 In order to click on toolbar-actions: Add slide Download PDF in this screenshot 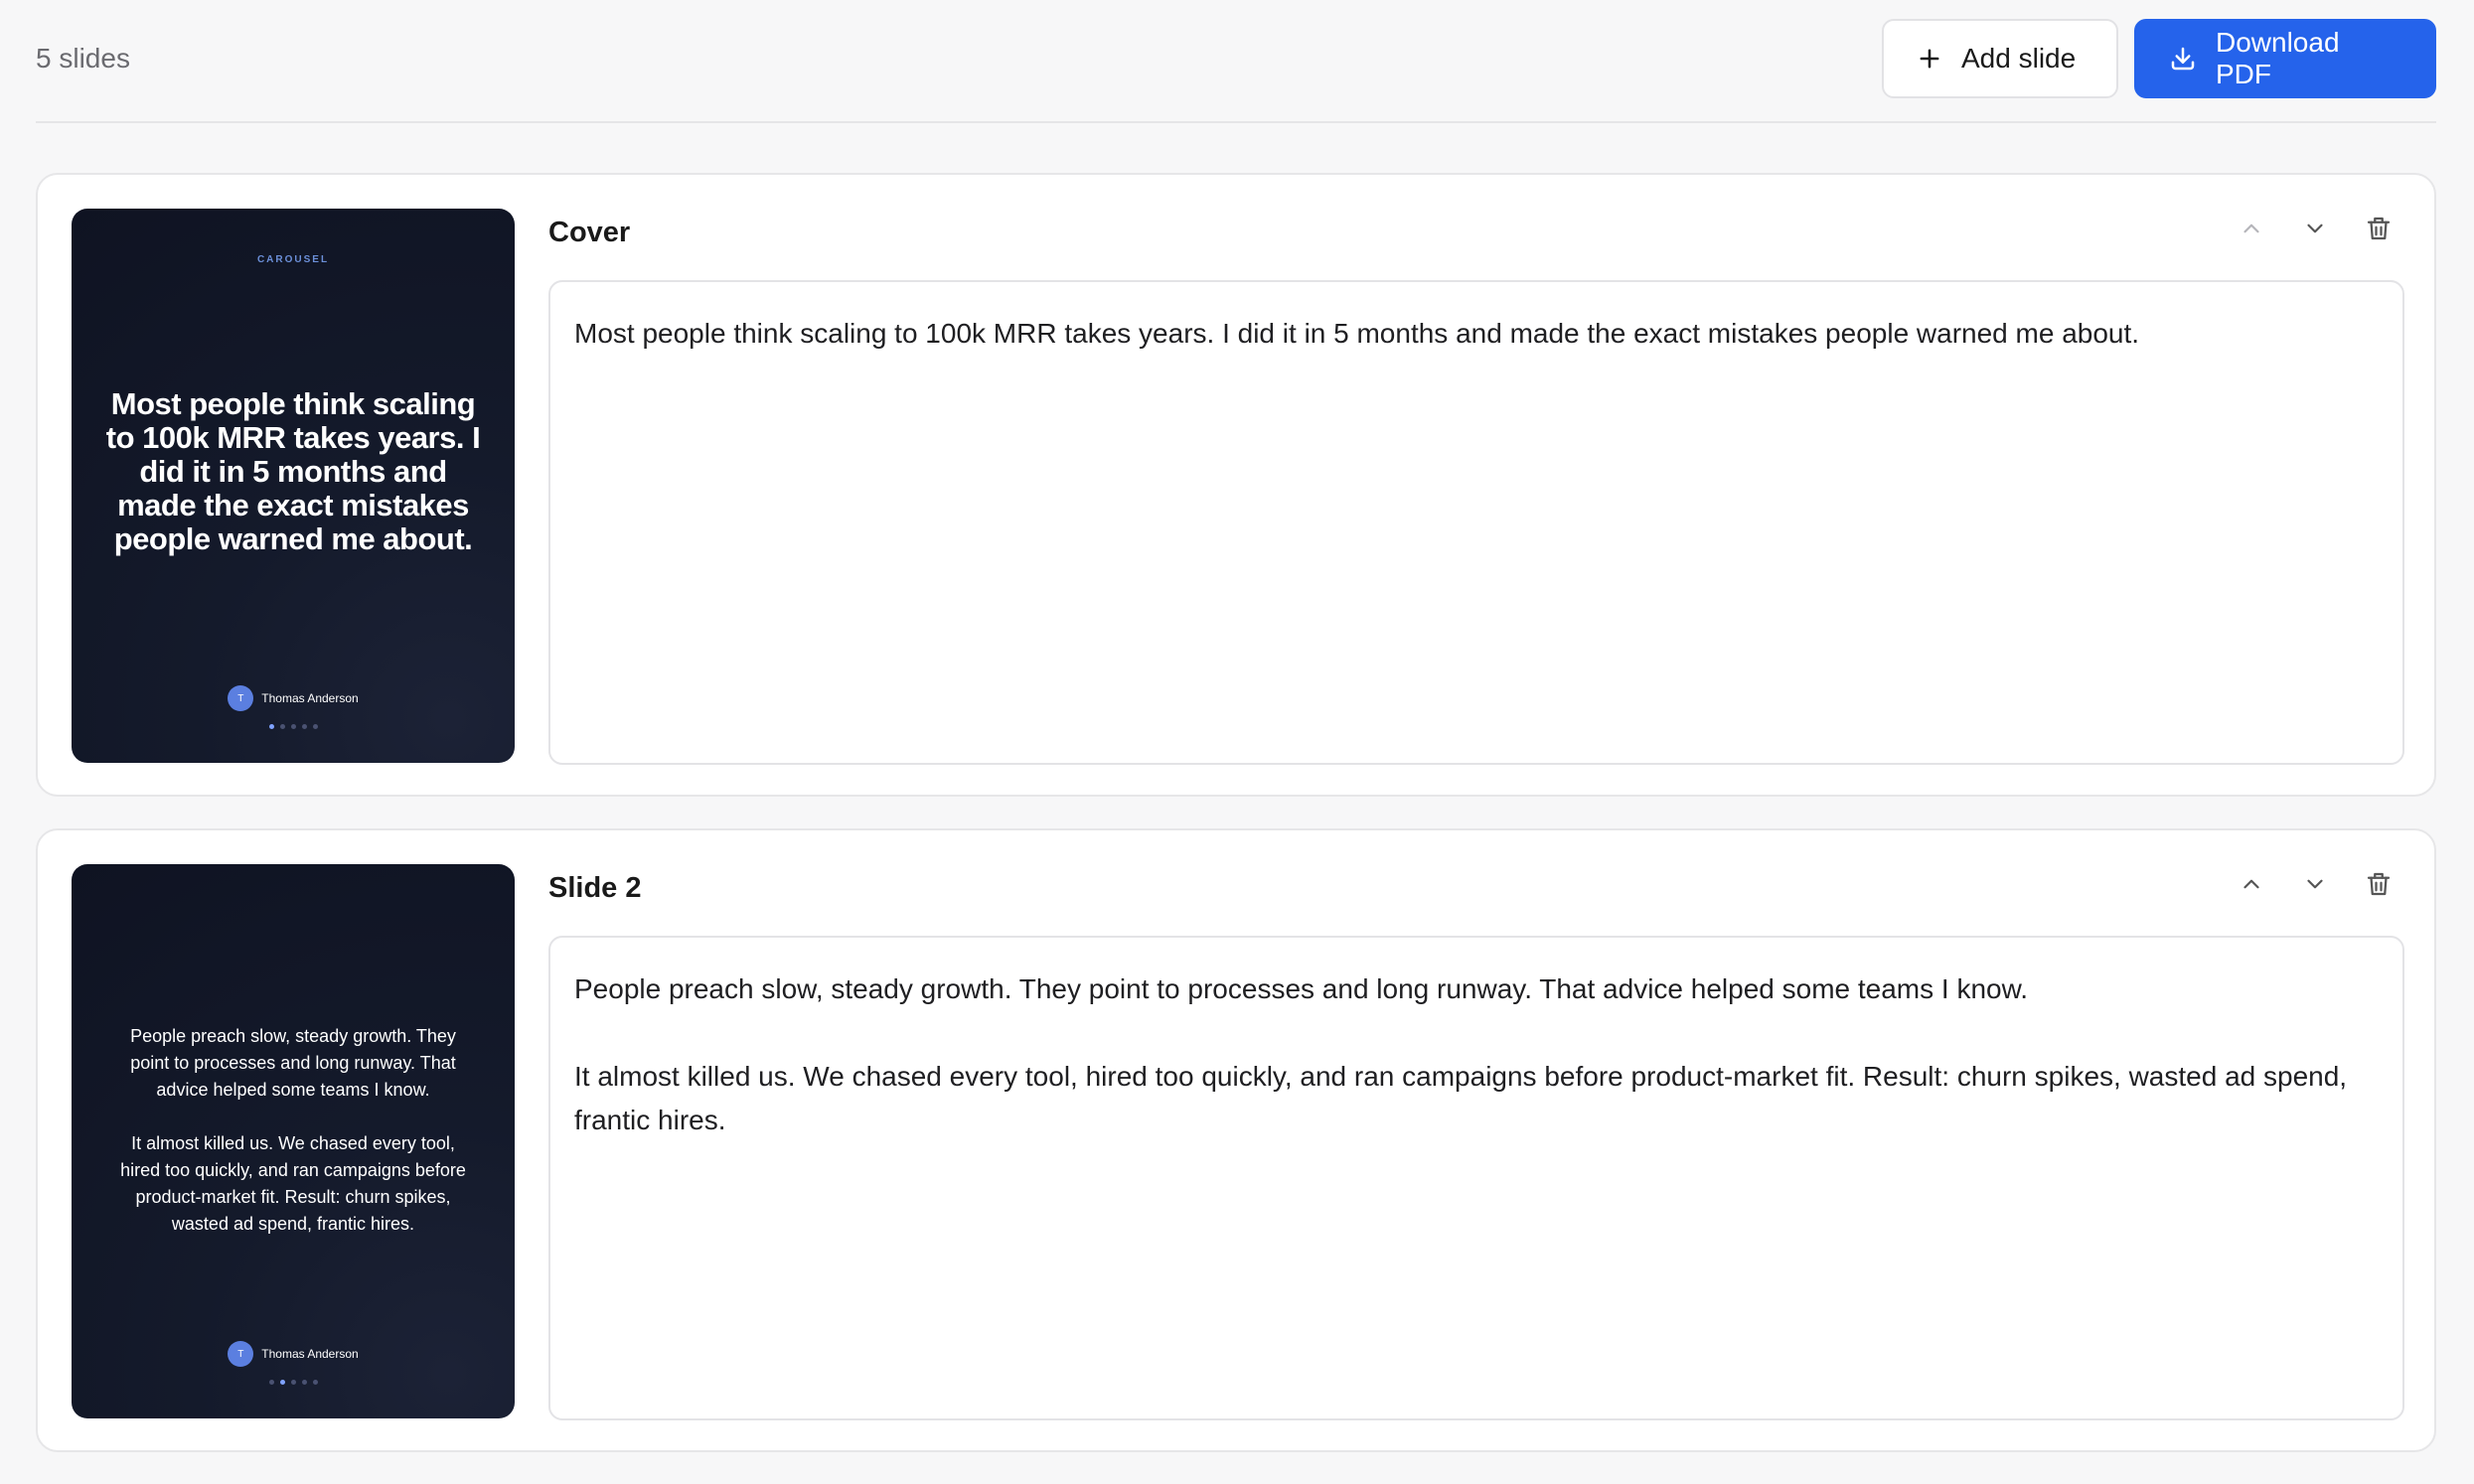, I will do `click(2159, 58)`.